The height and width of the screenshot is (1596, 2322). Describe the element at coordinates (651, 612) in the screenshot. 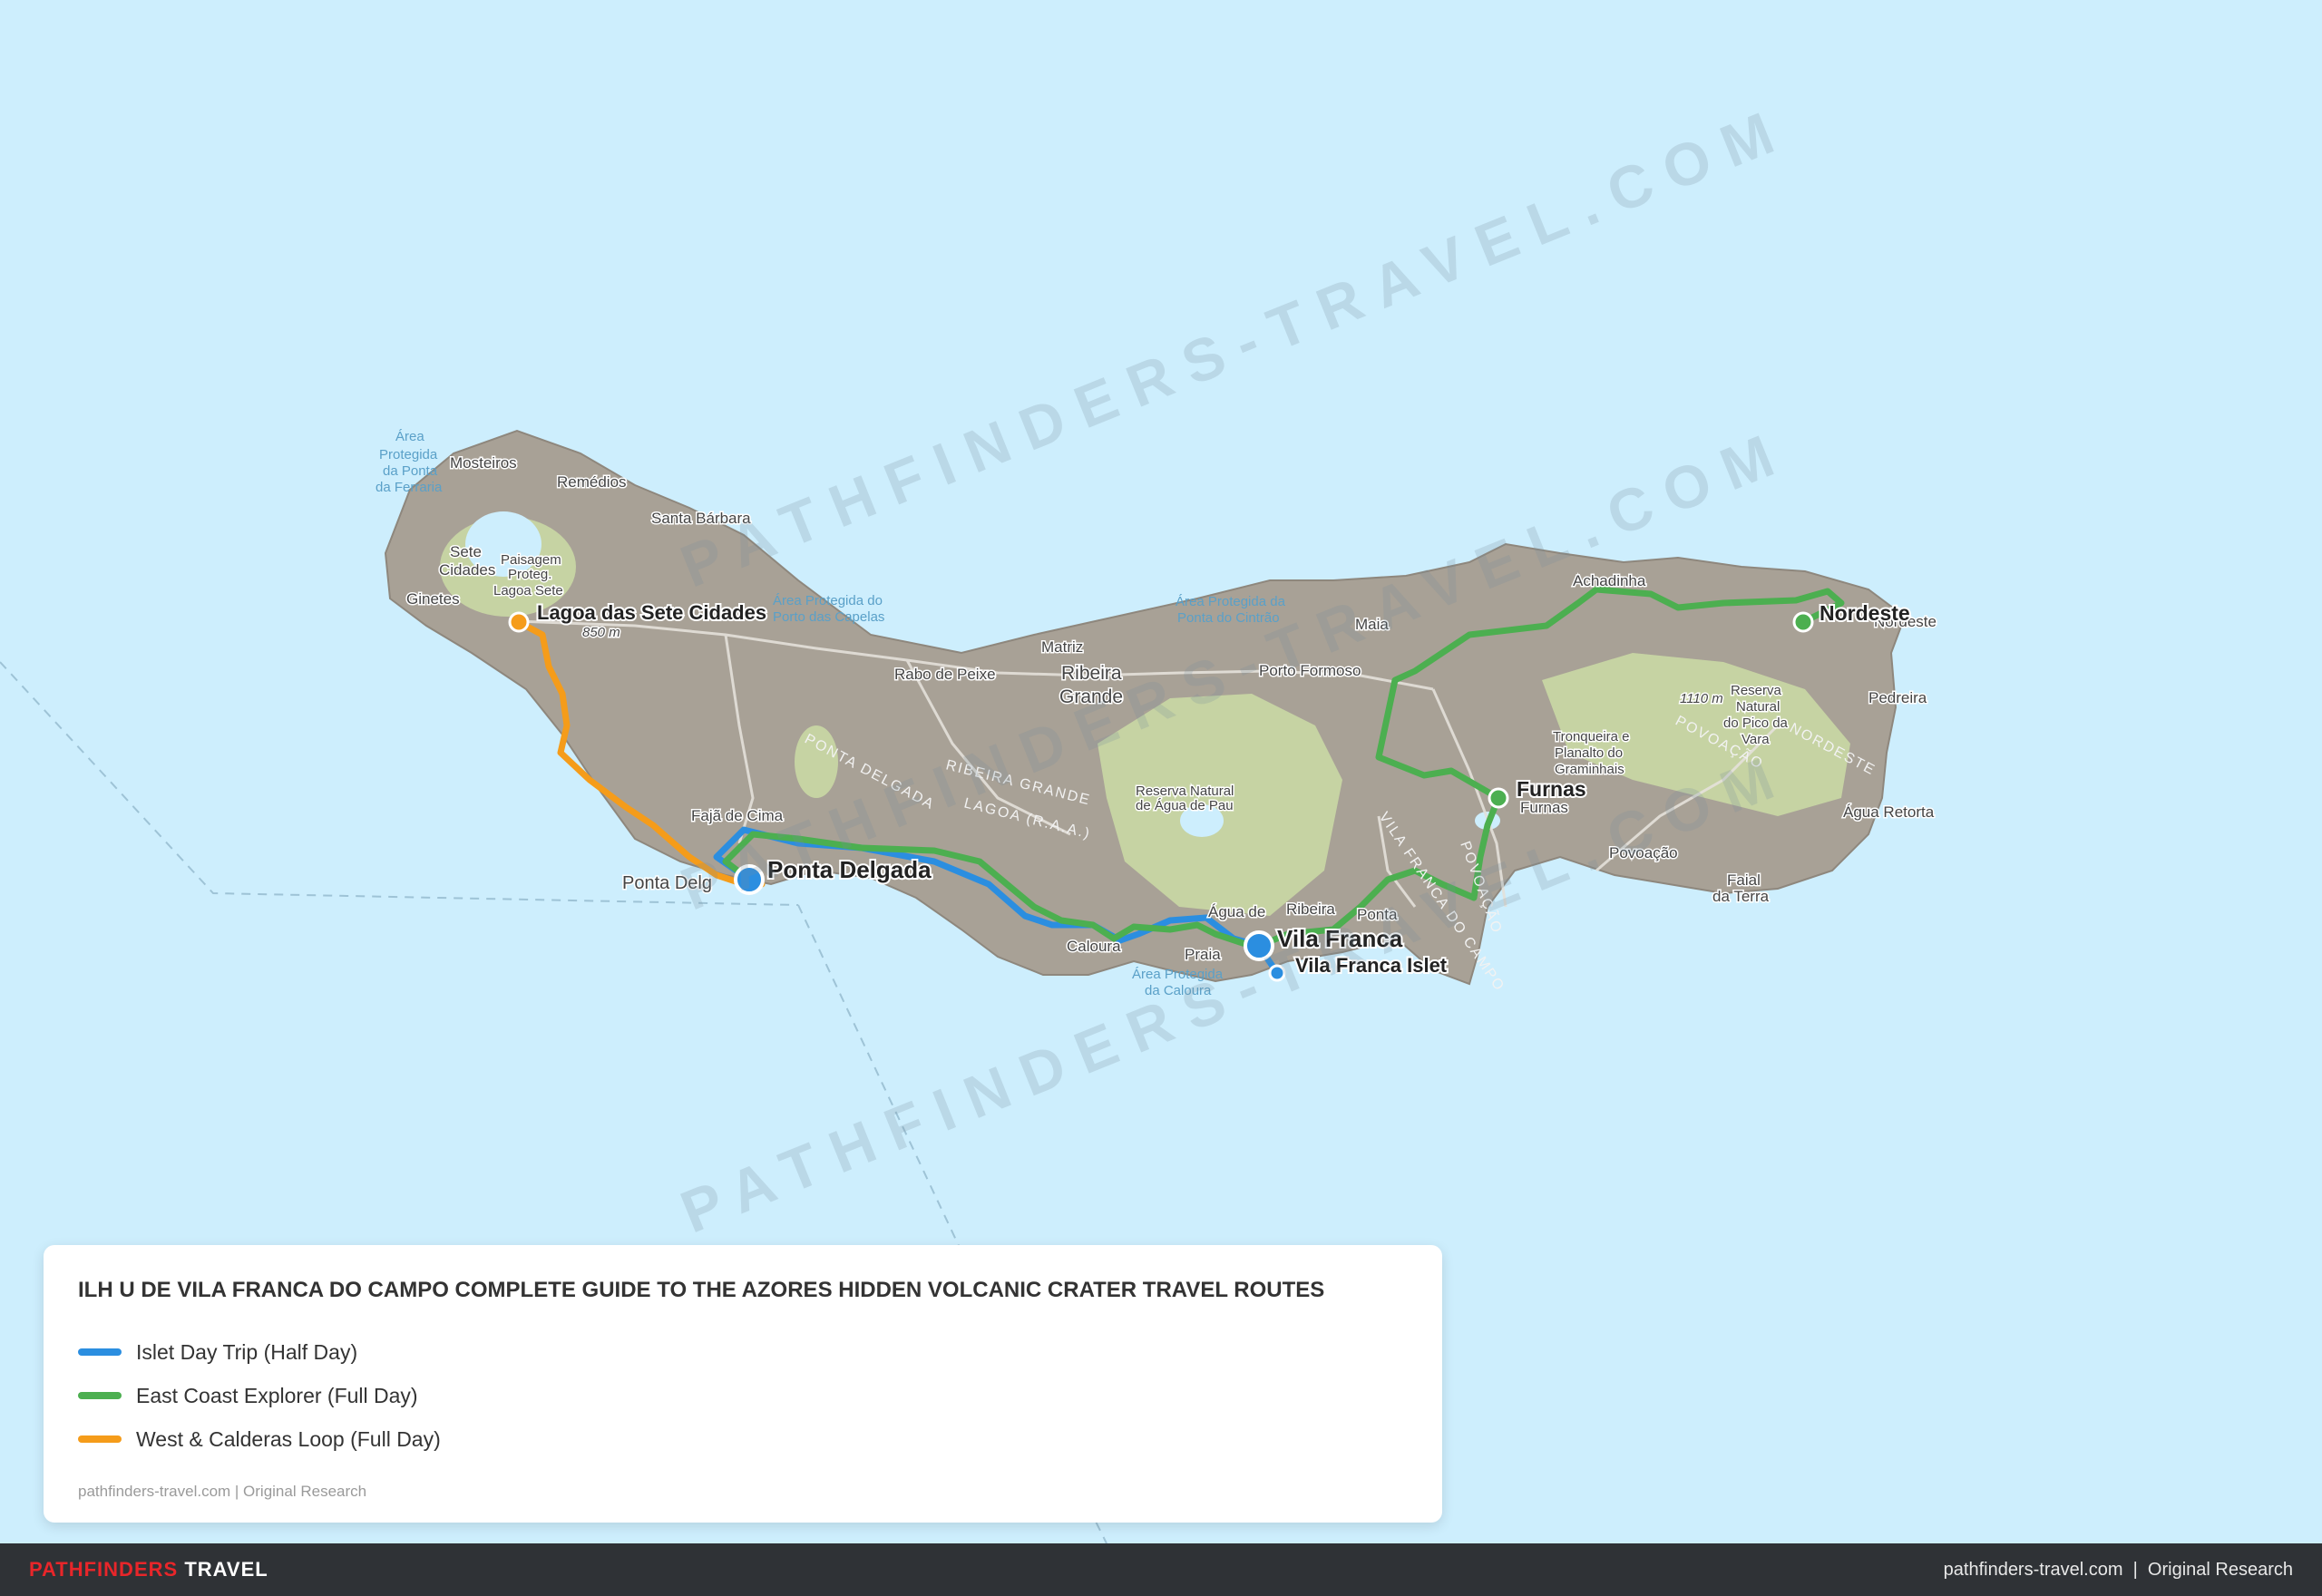

I see `label-lagoa-sete-cidades: Lagoa das Sete Cidades` at that location.